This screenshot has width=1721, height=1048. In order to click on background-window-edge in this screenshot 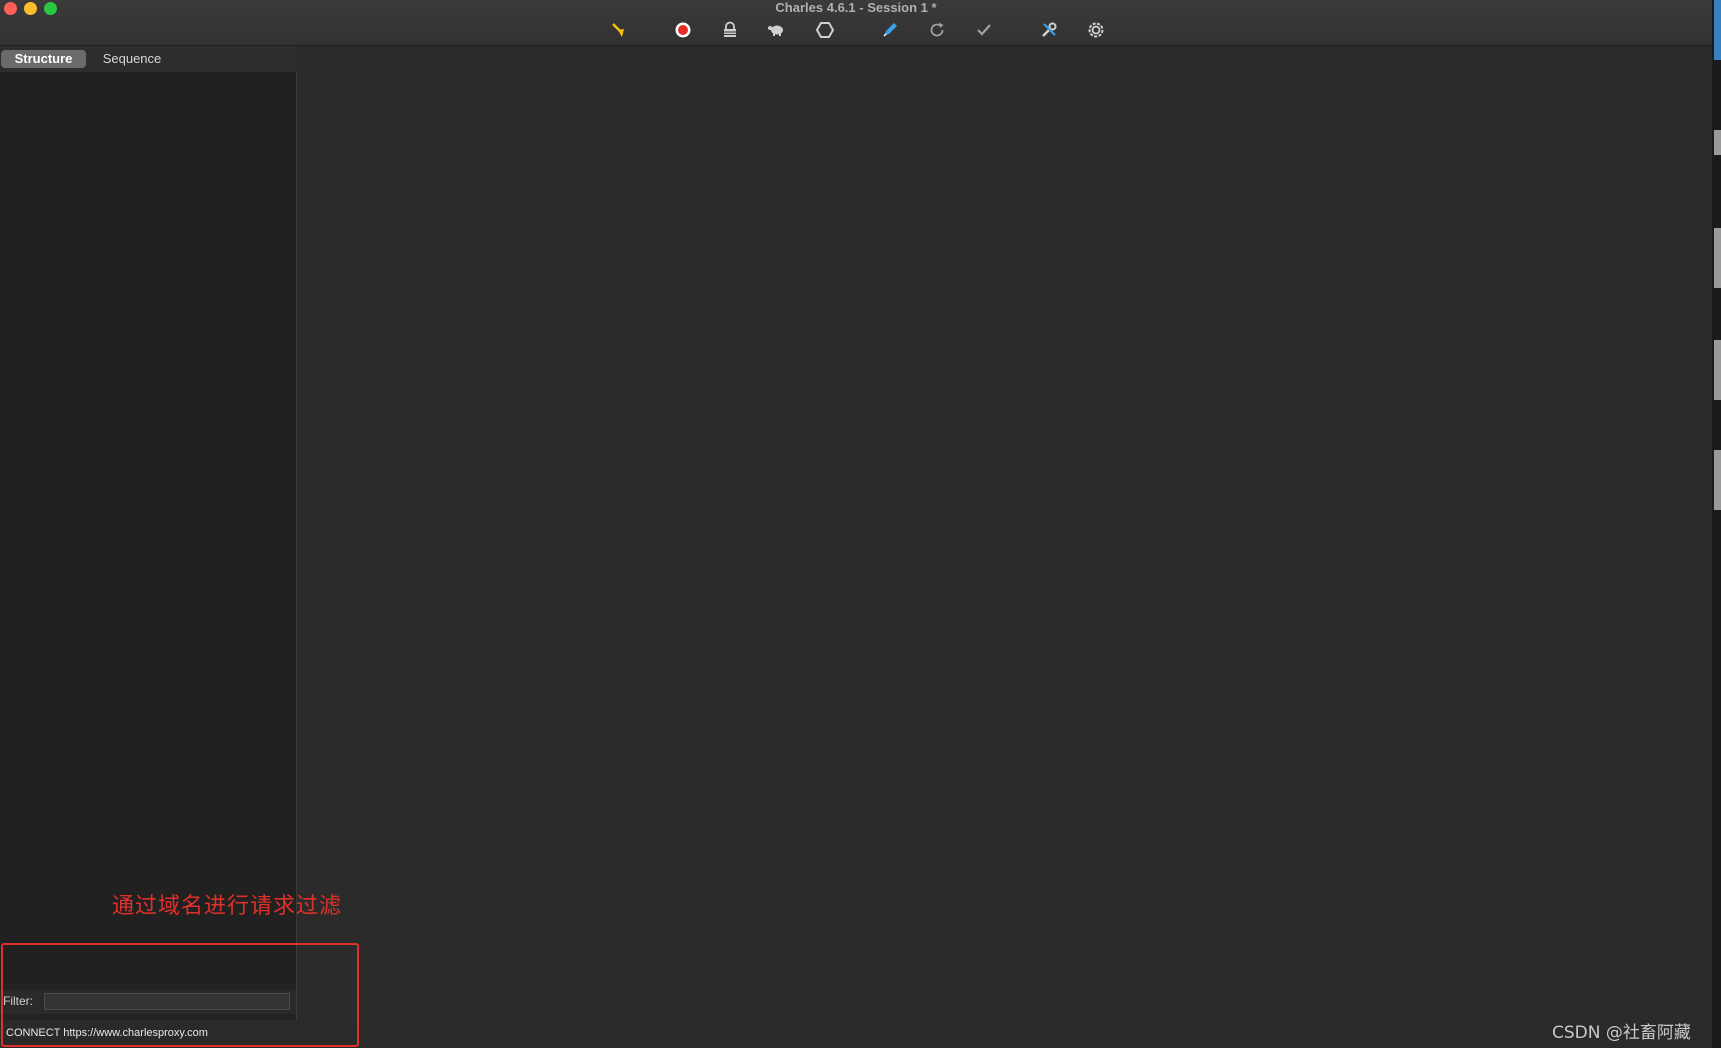, I will do `click(1716, 524)`.